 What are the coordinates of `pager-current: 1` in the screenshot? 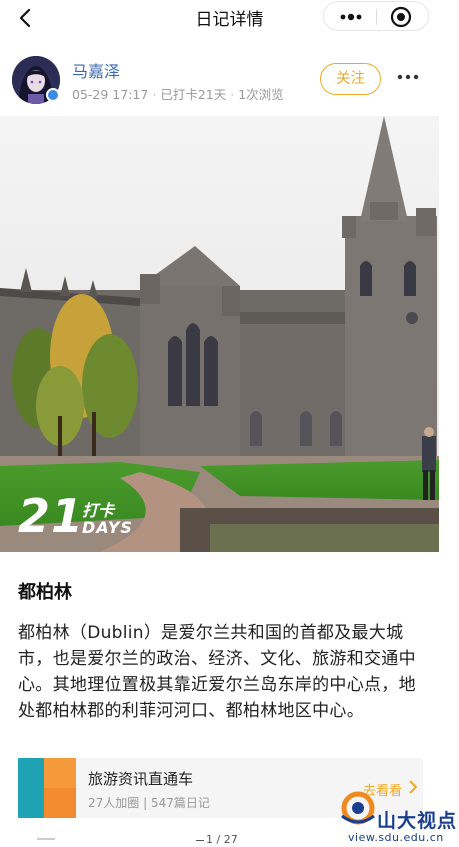 It's located at (209, 839).